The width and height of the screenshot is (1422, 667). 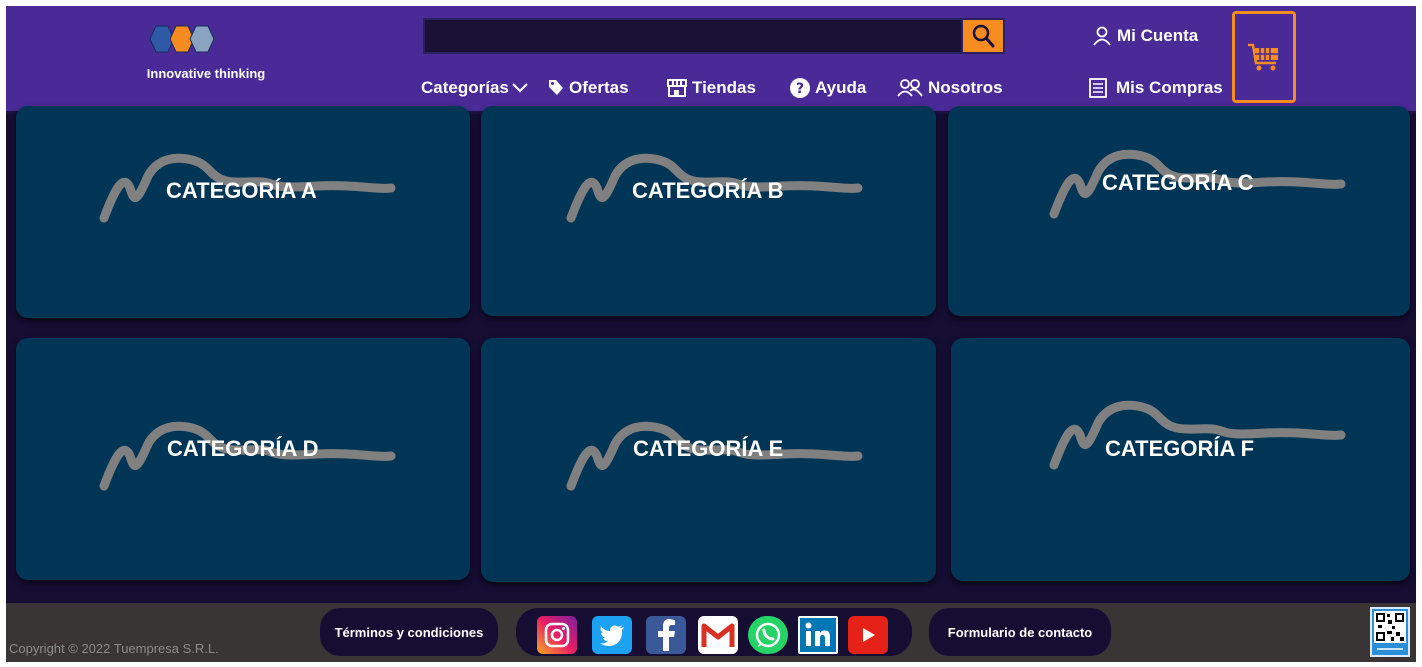 What do you see at coordinates (724, 87) in the screenshot?
I see `nav-tiendas-label: Tiendas` at bounding box center [724, 87].